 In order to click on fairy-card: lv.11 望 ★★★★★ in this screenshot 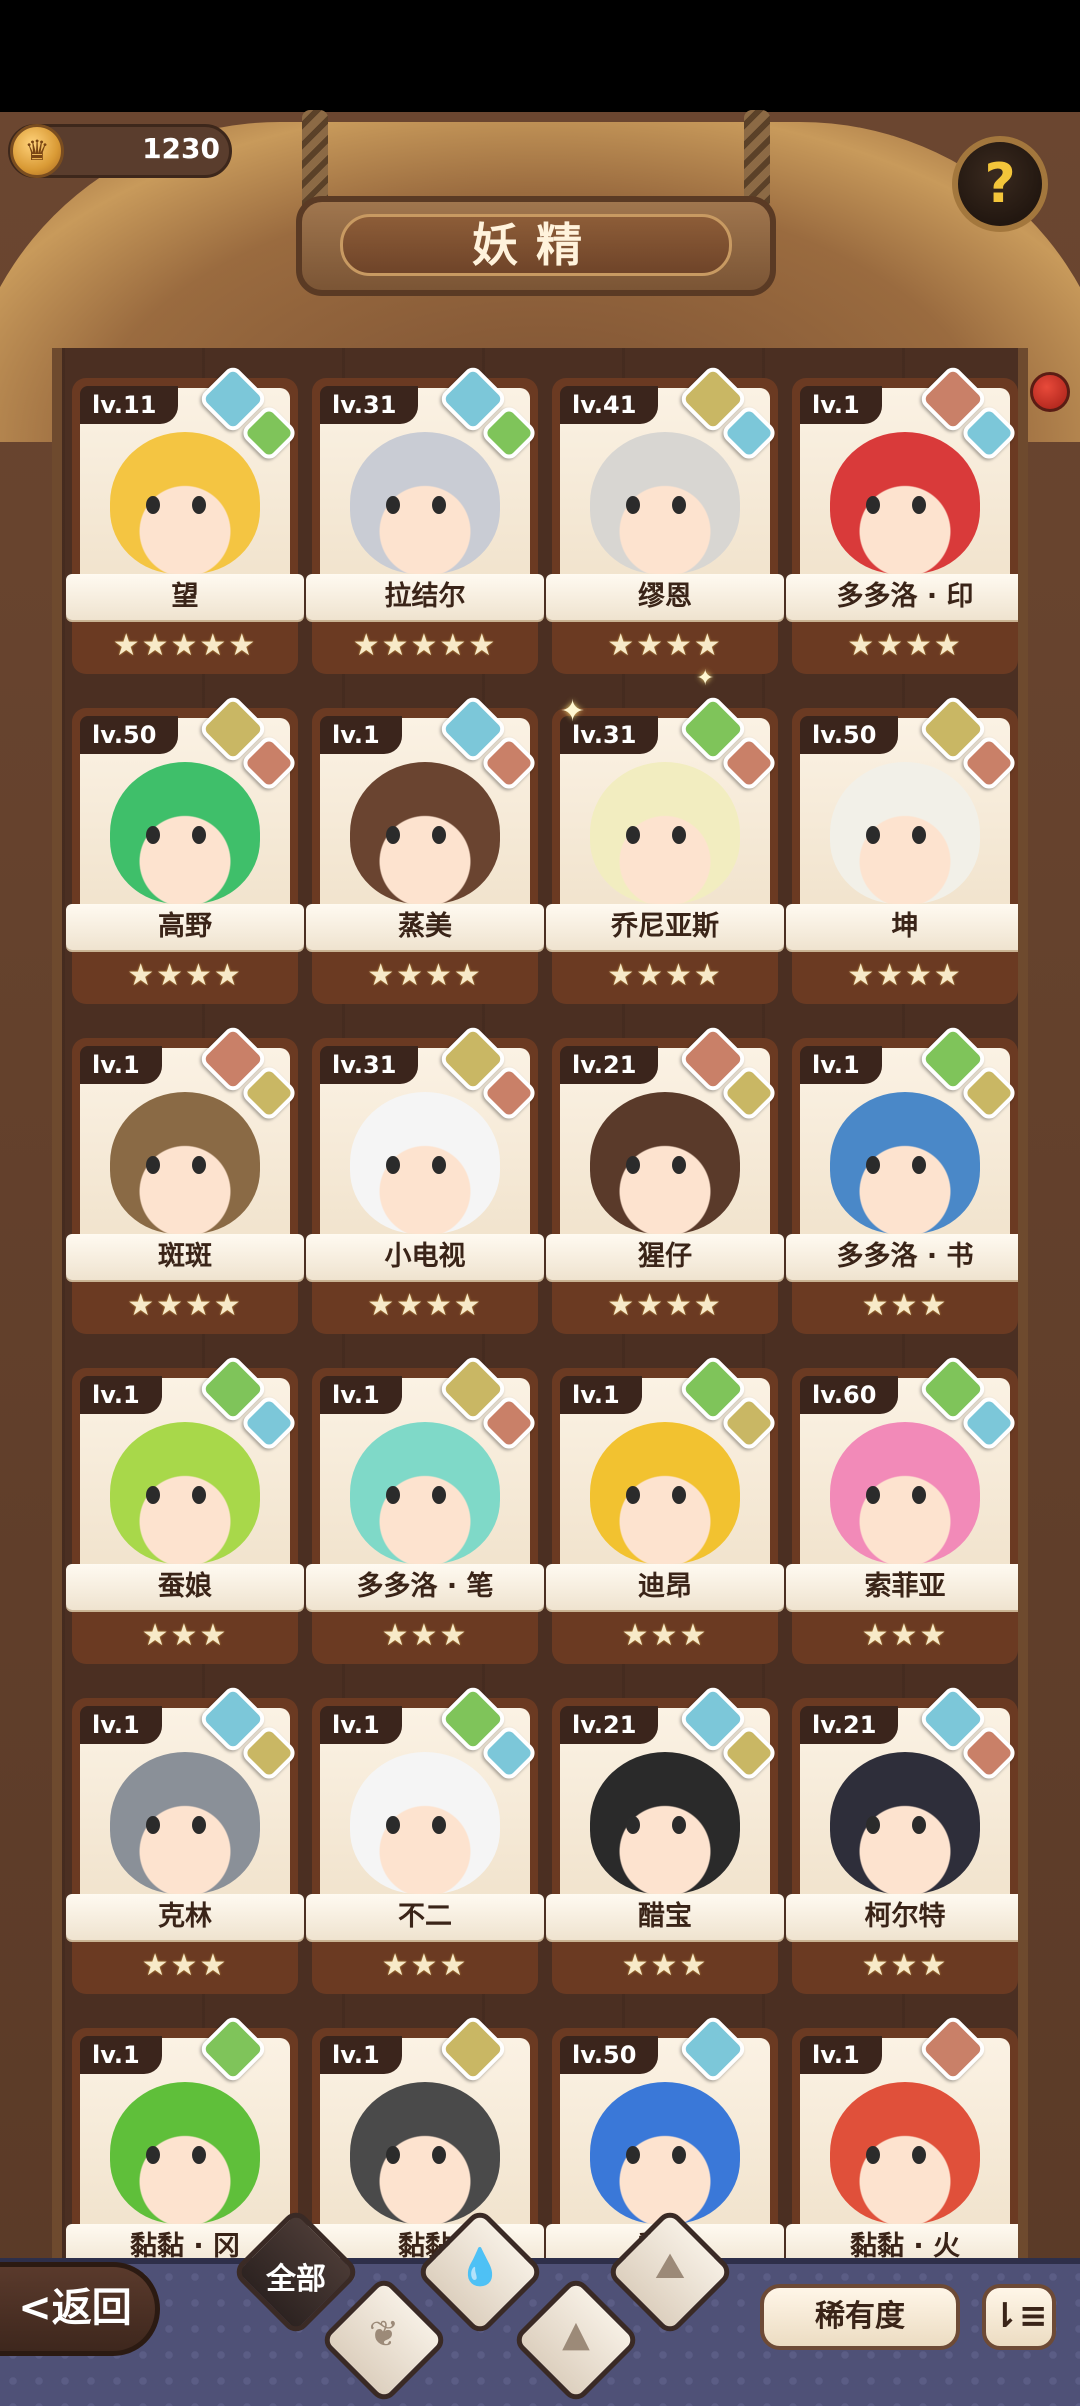, I will do `click(185, 518)`.